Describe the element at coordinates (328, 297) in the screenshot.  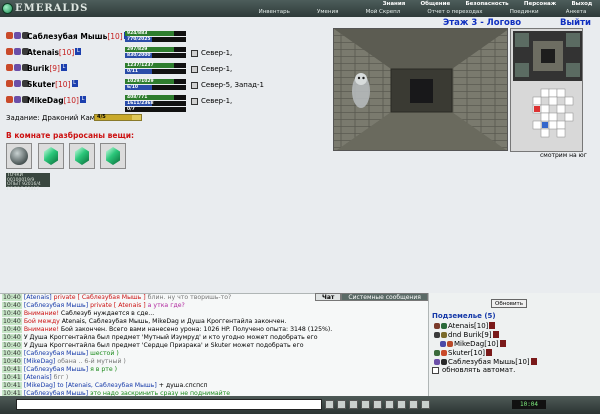
I see `tab-chat: Чат` at that location.